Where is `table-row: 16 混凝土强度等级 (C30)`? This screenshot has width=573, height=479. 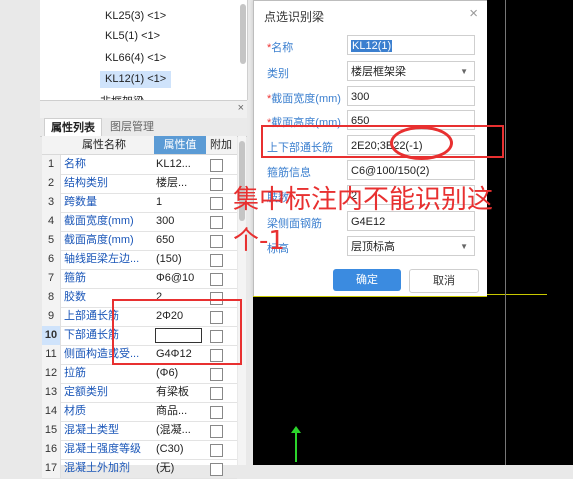
table-row: 16 混凝土强度等级 (C30) is located at coordinates (139, 450).